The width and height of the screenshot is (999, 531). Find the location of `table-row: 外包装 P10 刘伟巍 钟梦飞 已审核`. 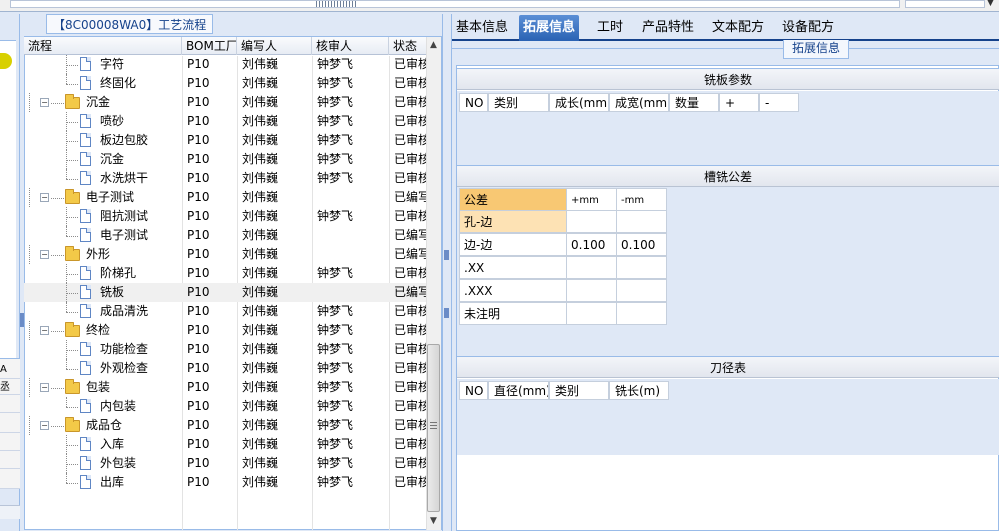

table-row: 外包装 P10 刘伟巍 钟梦飞 已审核 is located at coordinates (225, 463).